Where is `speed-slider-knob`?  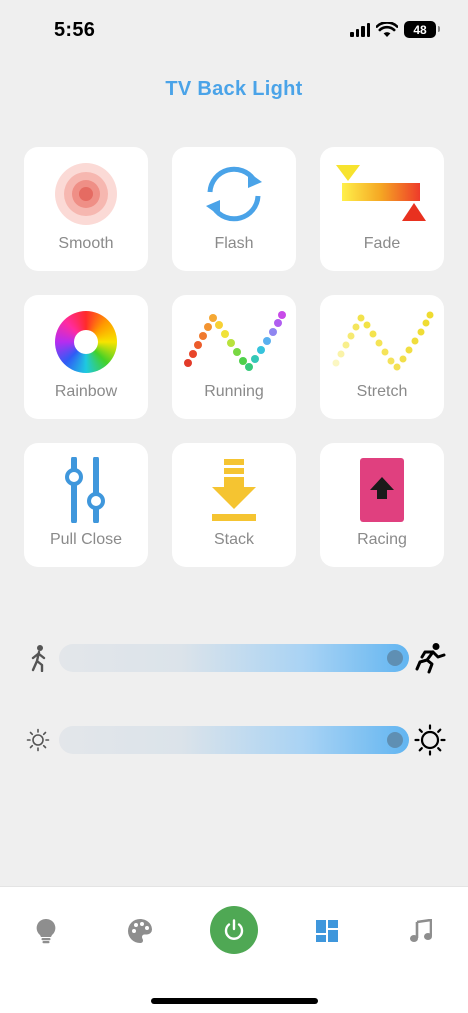
speed-slider-knob is located at coordinates (395, 658).